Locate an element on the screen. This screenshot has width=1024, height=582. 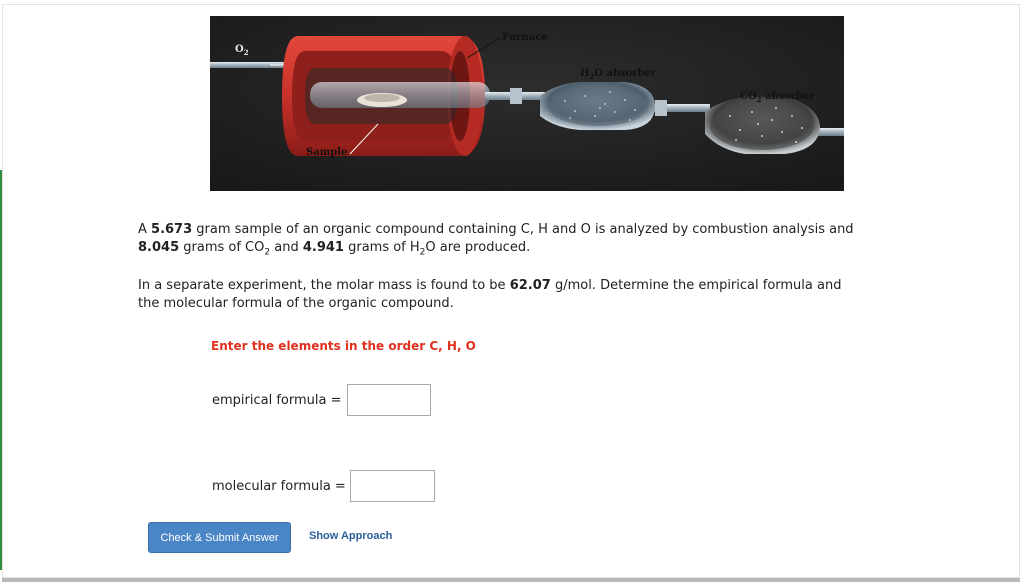
co2-label-suffix: absorber is located at coordinates (788, 96).